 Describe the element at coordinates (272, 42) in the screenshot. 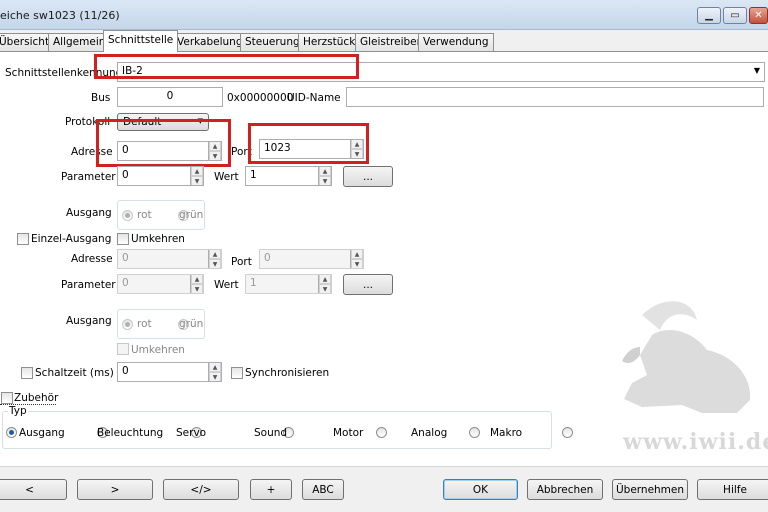

I see `tab-steuerung: Steuerung` at that location.